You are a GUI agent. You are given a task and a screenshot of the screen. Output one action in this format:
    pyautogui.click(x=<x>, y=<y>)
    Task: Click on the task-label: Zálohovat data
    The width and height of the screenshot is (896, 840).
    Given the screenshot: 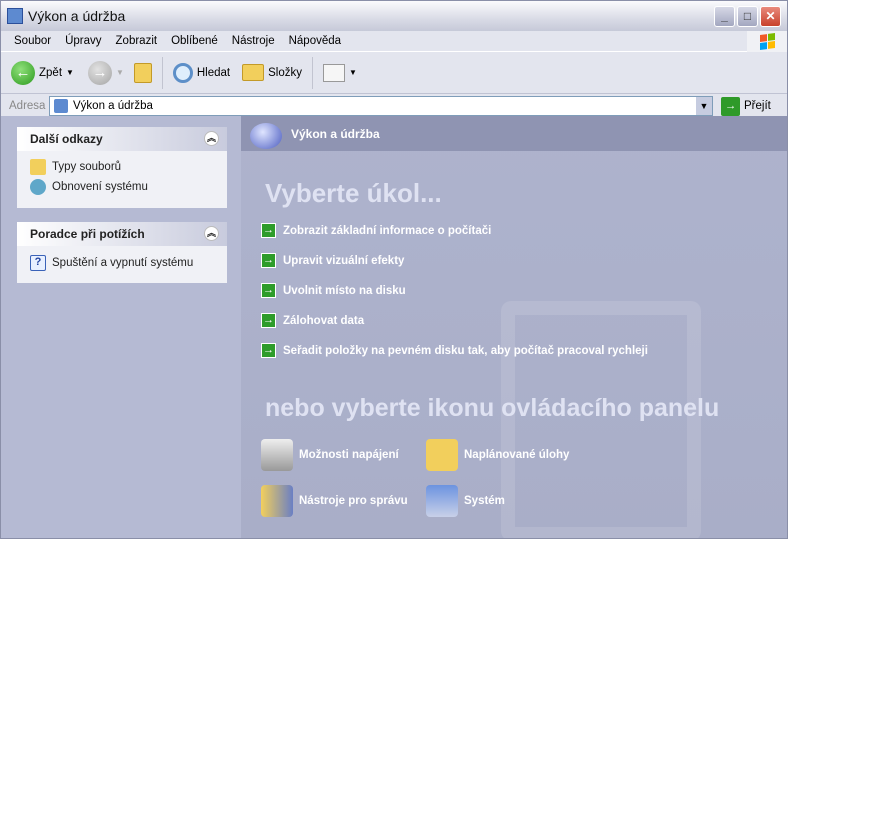 What is the action you would take?
    pyautogui.click(x=324, y=320)
    